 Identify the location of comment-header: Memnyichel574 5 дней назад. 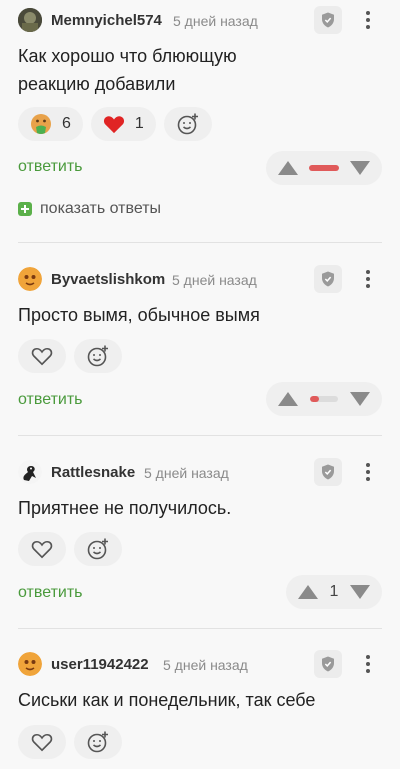
(200, 20).